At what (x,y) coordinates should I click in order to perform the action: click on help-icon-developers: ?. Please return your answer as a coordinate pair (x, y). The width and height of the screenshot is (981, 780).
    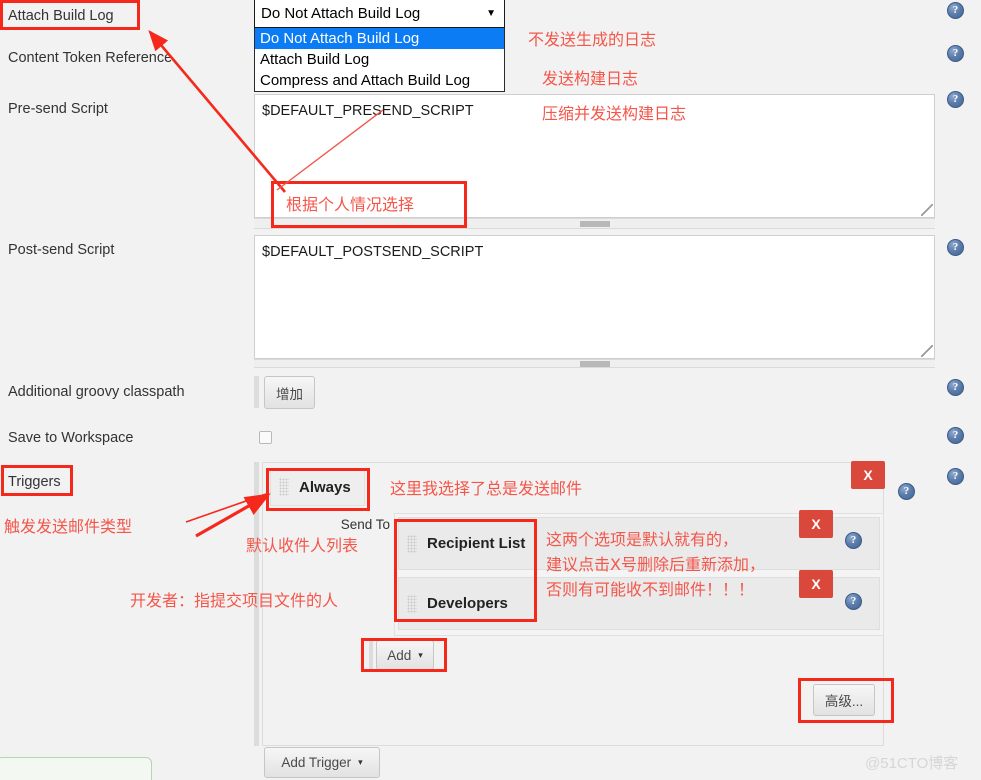
    Looking at the image, I should click on (853, 601).